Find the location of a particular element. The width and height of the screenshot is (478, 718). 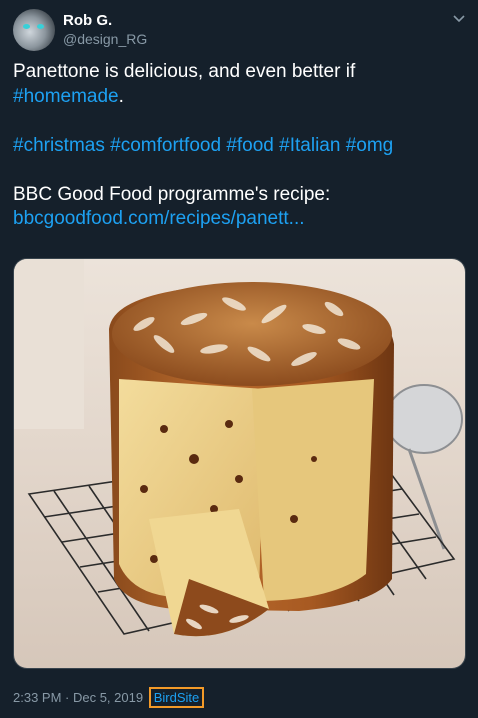

avatar-eye-left is located at coordinates (26, 26).